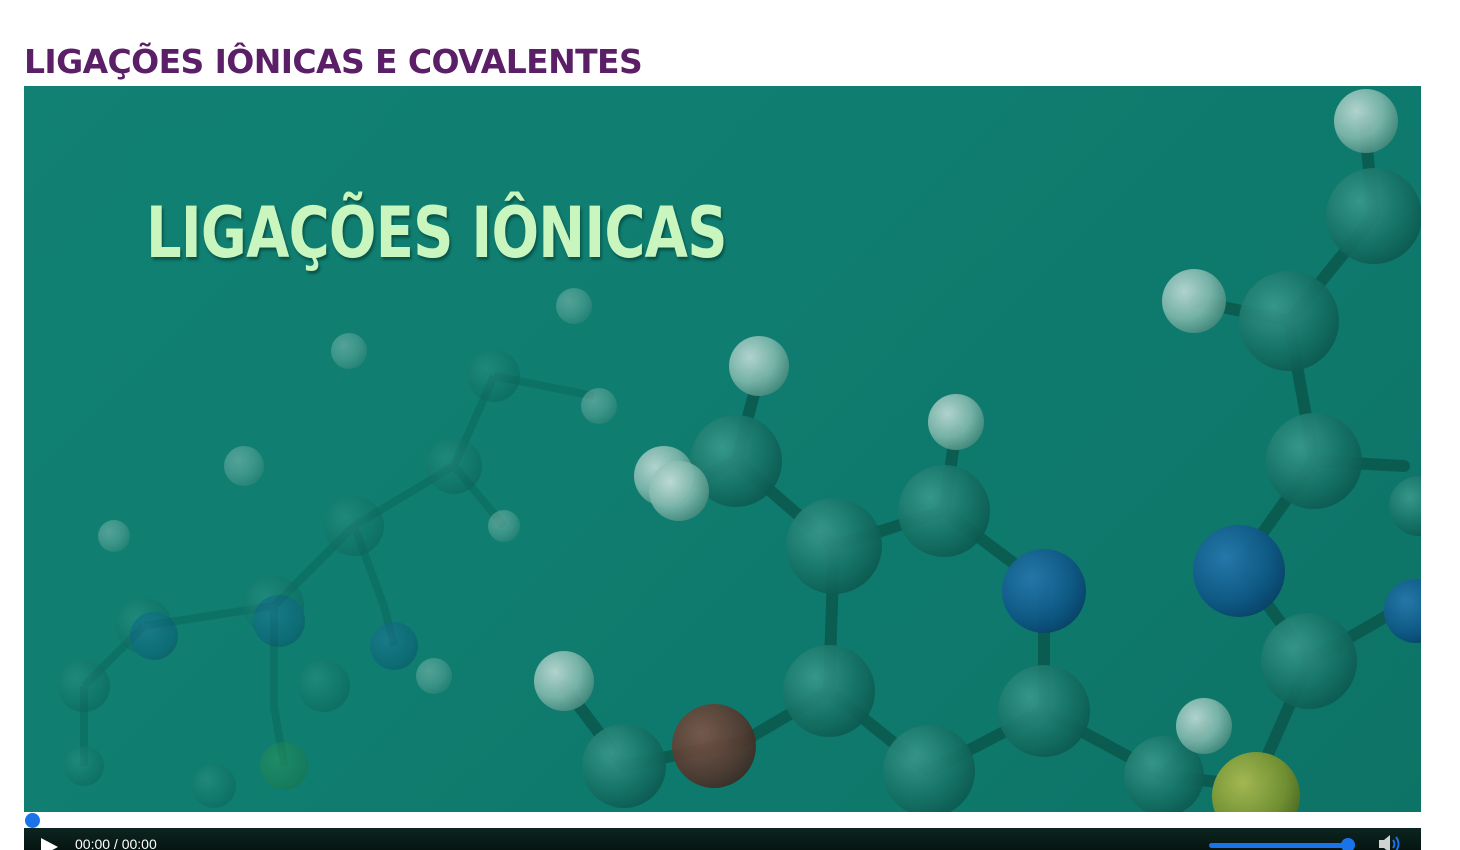  What do you see at coordinates (333, 61) in the screenshot?
I see `page-title: LIGAÇÕES IÔNICAS E COVALENTES` at bounding box center [333, 61].